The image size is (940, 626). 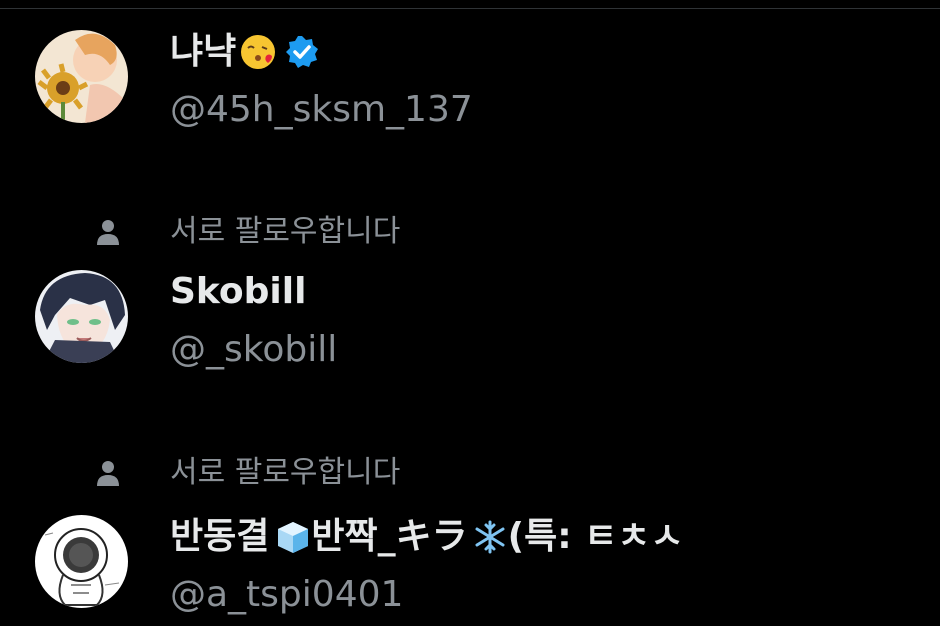 I want to click on display-name-part3: (특: ㅌㅊㅅ, so click(x=596, y=537).